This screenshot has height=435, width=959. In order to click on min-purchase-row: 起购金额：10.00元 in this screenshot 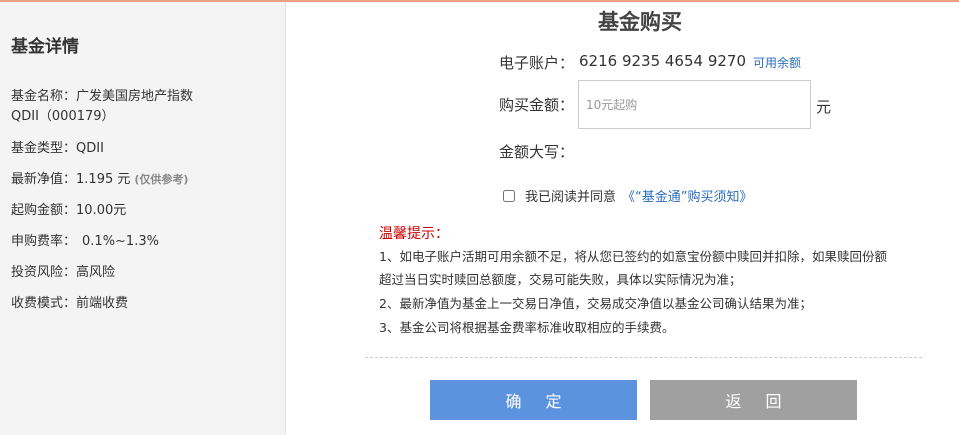, I will do `click(68, 211)`.